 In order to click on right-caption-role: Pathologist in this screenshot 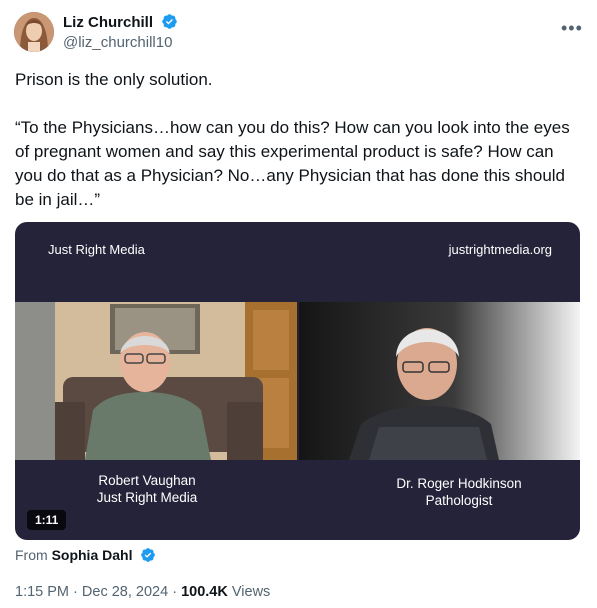, I will do `click(459, 500)`.